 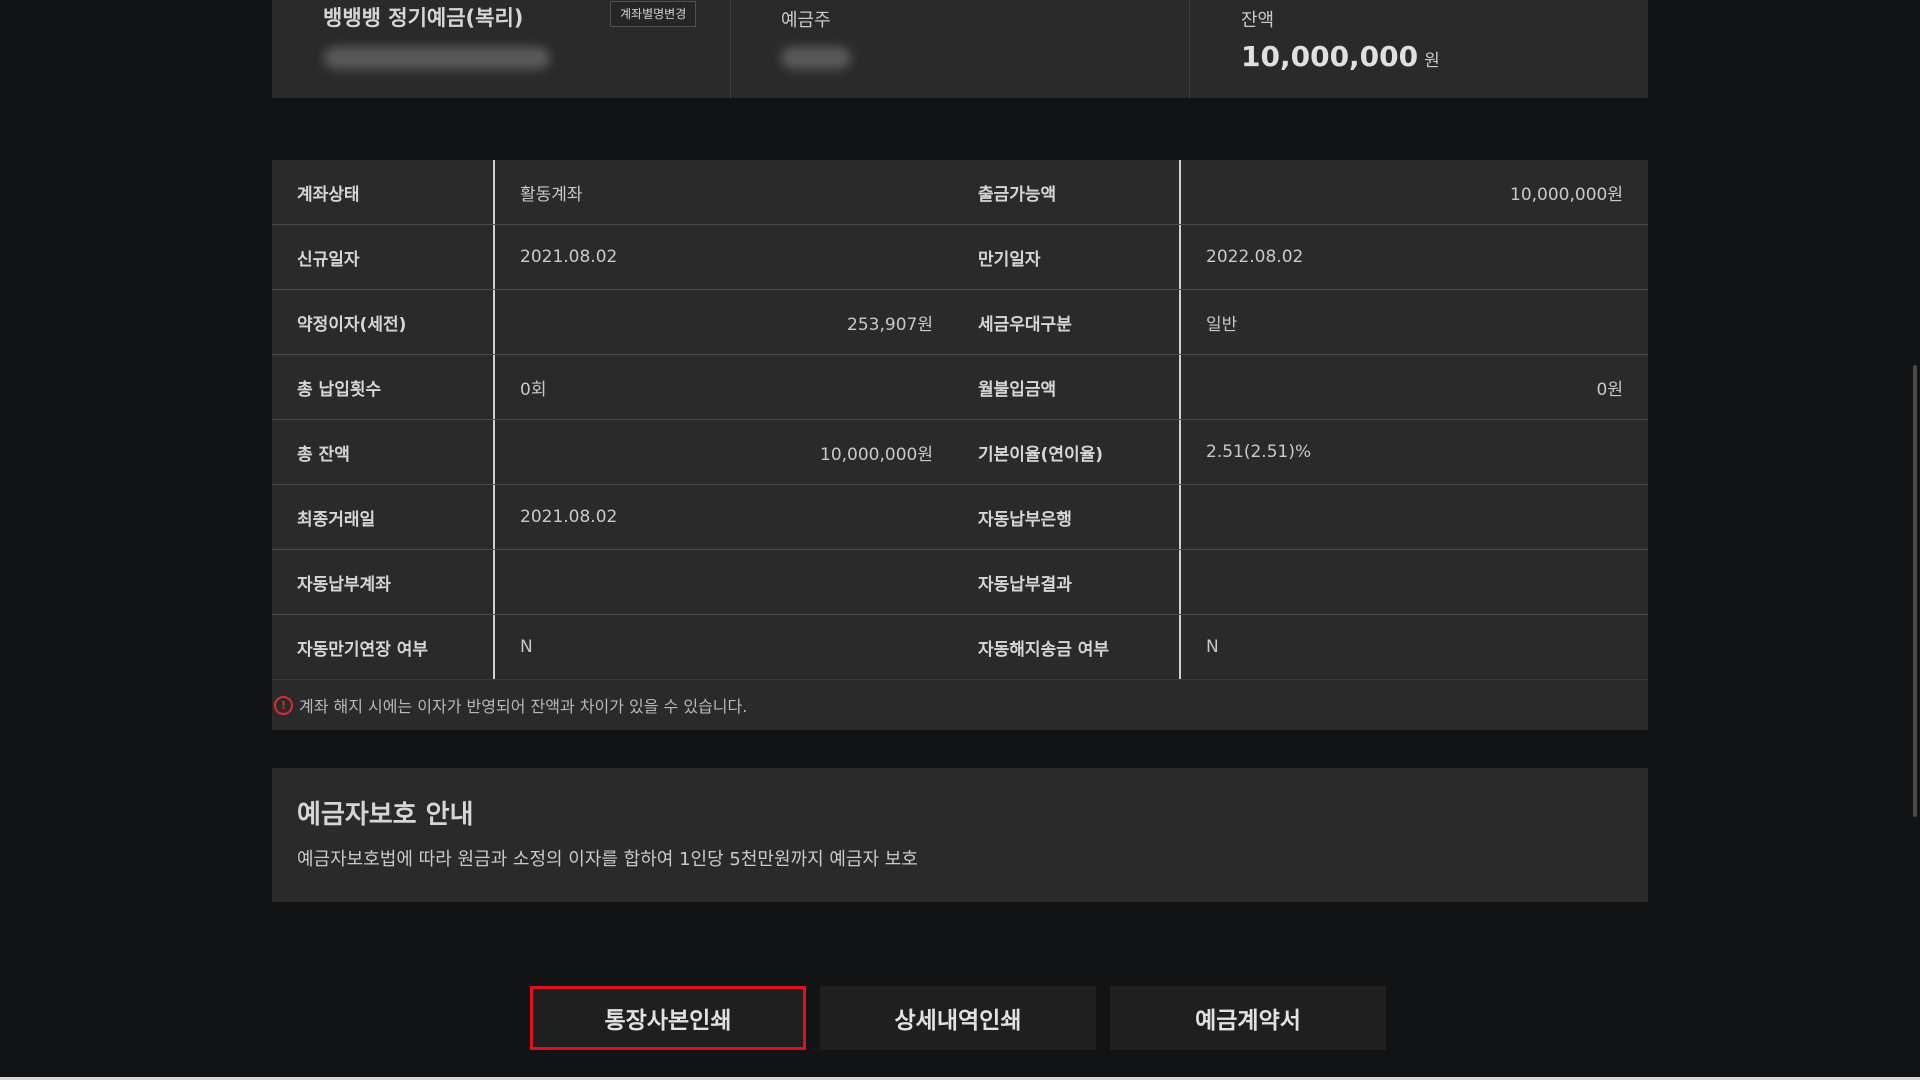 I want to click on account-name: 뱅뱅뱅 정기예금(복리), so click(x=423, y=18).